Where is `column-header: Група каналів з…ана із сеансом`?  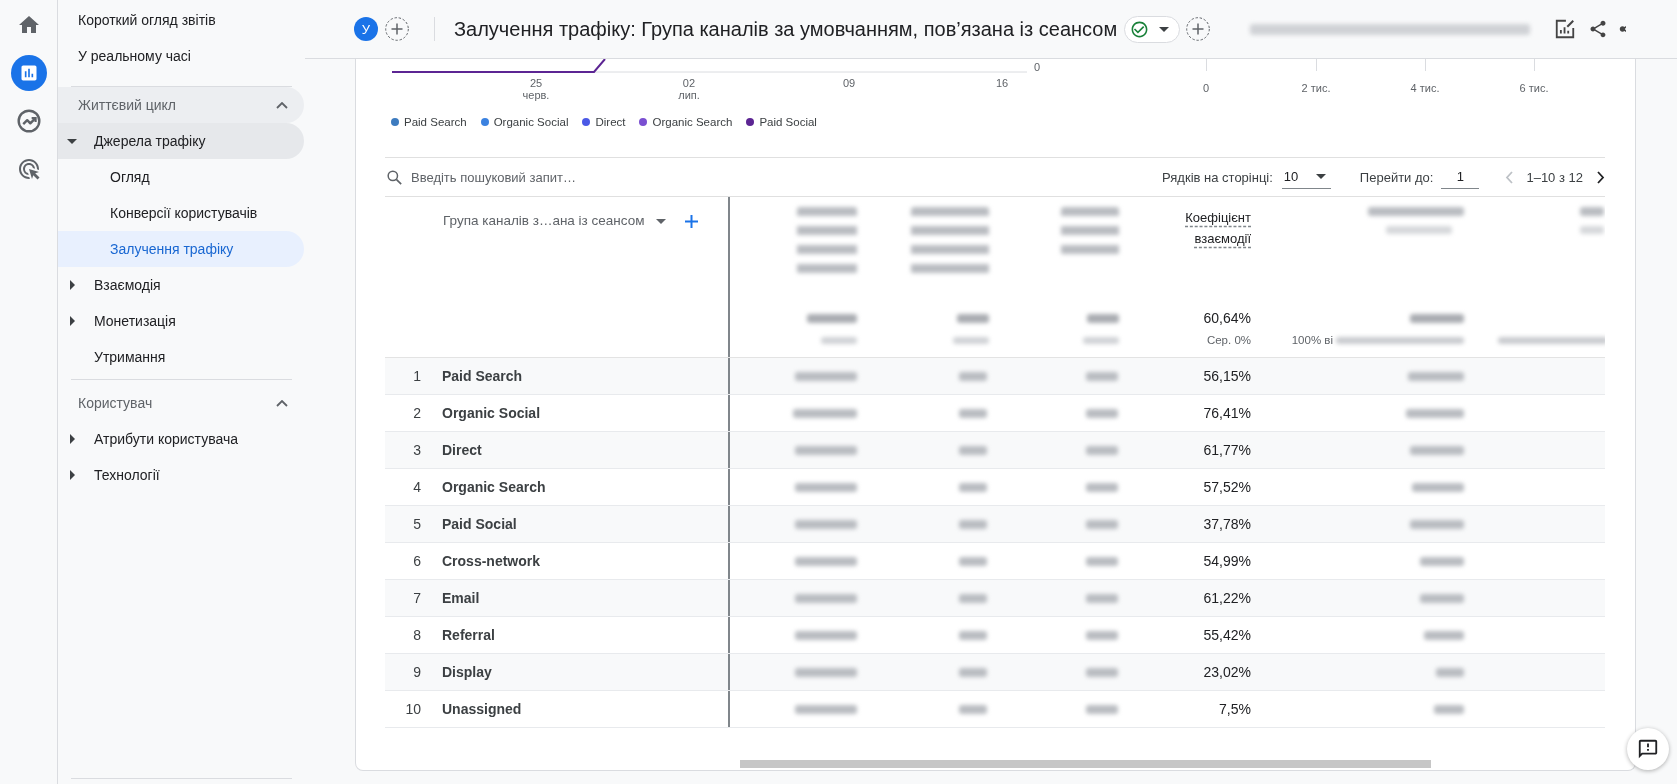
column-header: Група каналів з…ана із сеансом is located at coordinates (544, 221).